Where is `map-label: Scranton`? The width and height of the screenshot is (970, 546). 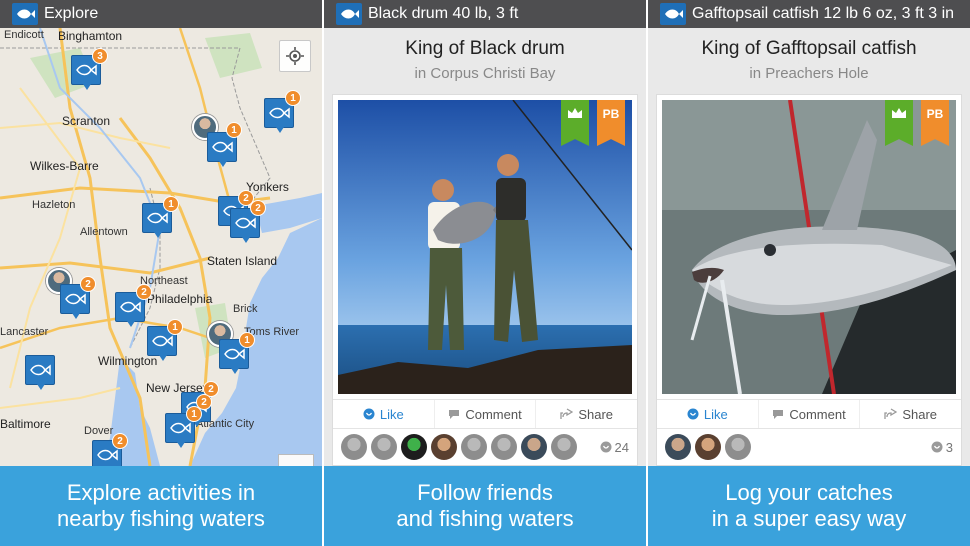
map-label: Scranton is located at coordinates (86, 121).